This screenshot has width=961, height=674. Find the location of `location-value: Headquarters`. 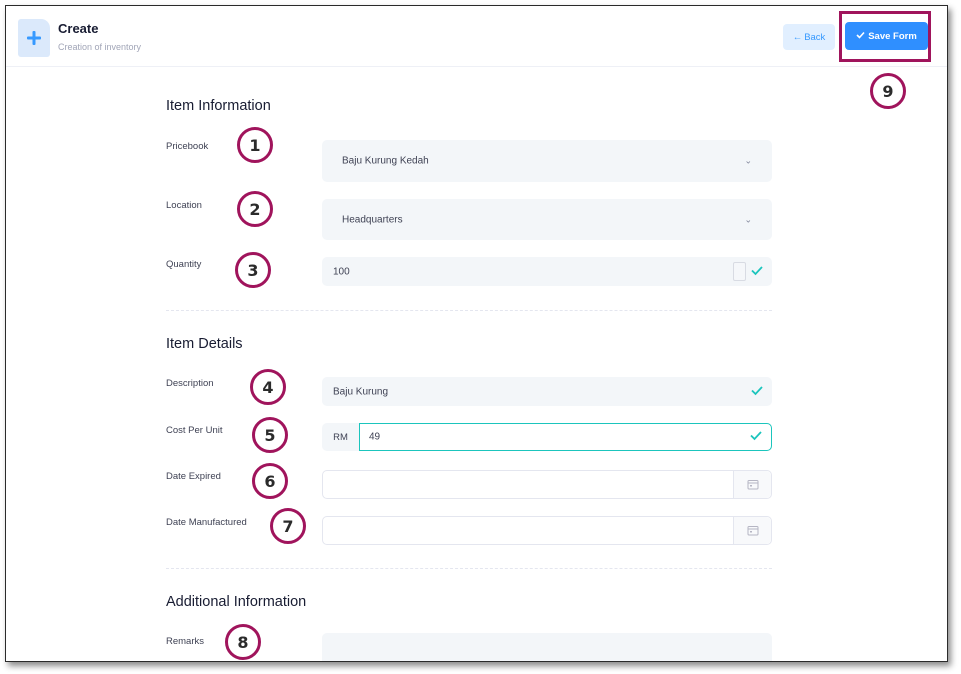

location-value: Headquarters is located at coordinates (372, 219).